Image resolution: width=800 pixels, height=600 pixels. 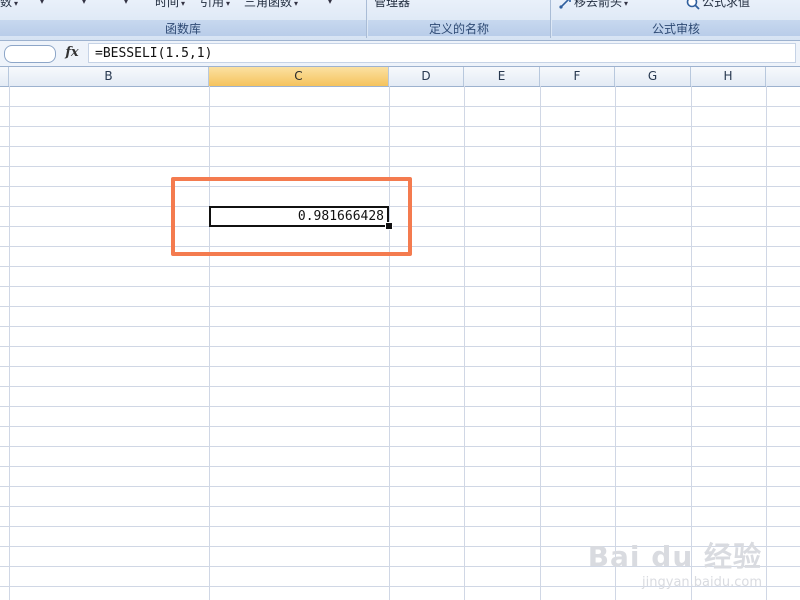 What do you see at coordinates (9, 5) in the screenshot?
I see `ribbon-cmd-financial: 数 ▾` at bounding box center [9, 5].